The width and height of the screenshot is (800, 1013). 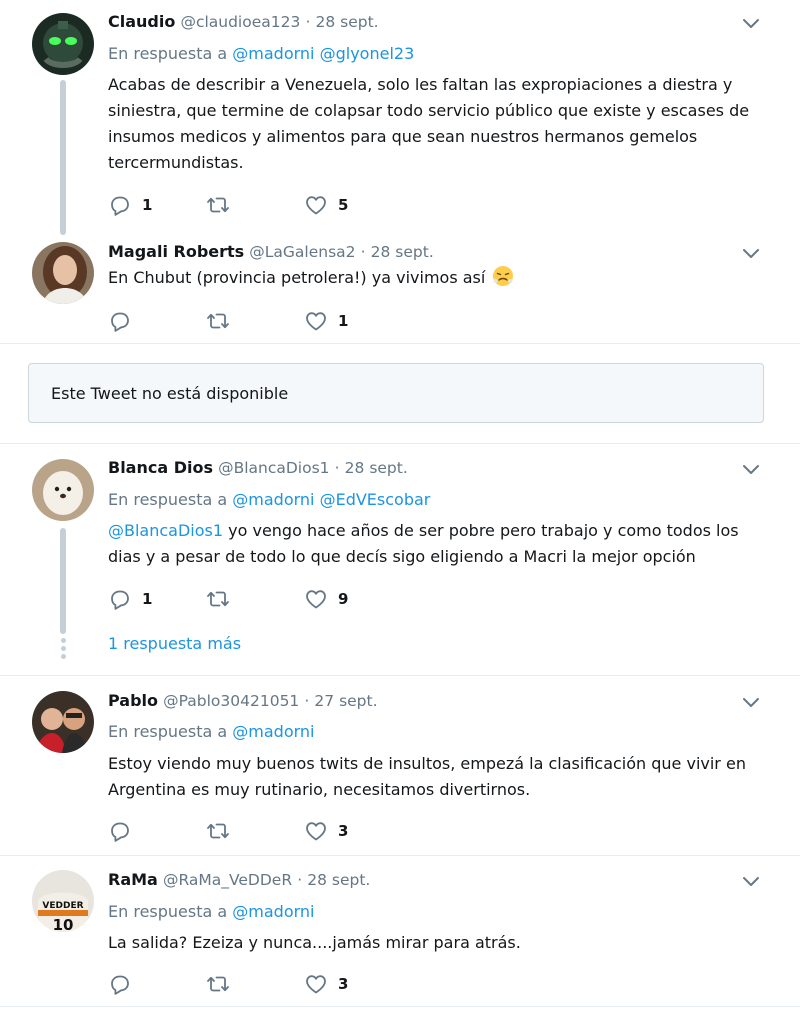 What do you see at coordinates (353, 321) in the screenshot?
I see `like-button: 1` at bounding box center [353, 321].